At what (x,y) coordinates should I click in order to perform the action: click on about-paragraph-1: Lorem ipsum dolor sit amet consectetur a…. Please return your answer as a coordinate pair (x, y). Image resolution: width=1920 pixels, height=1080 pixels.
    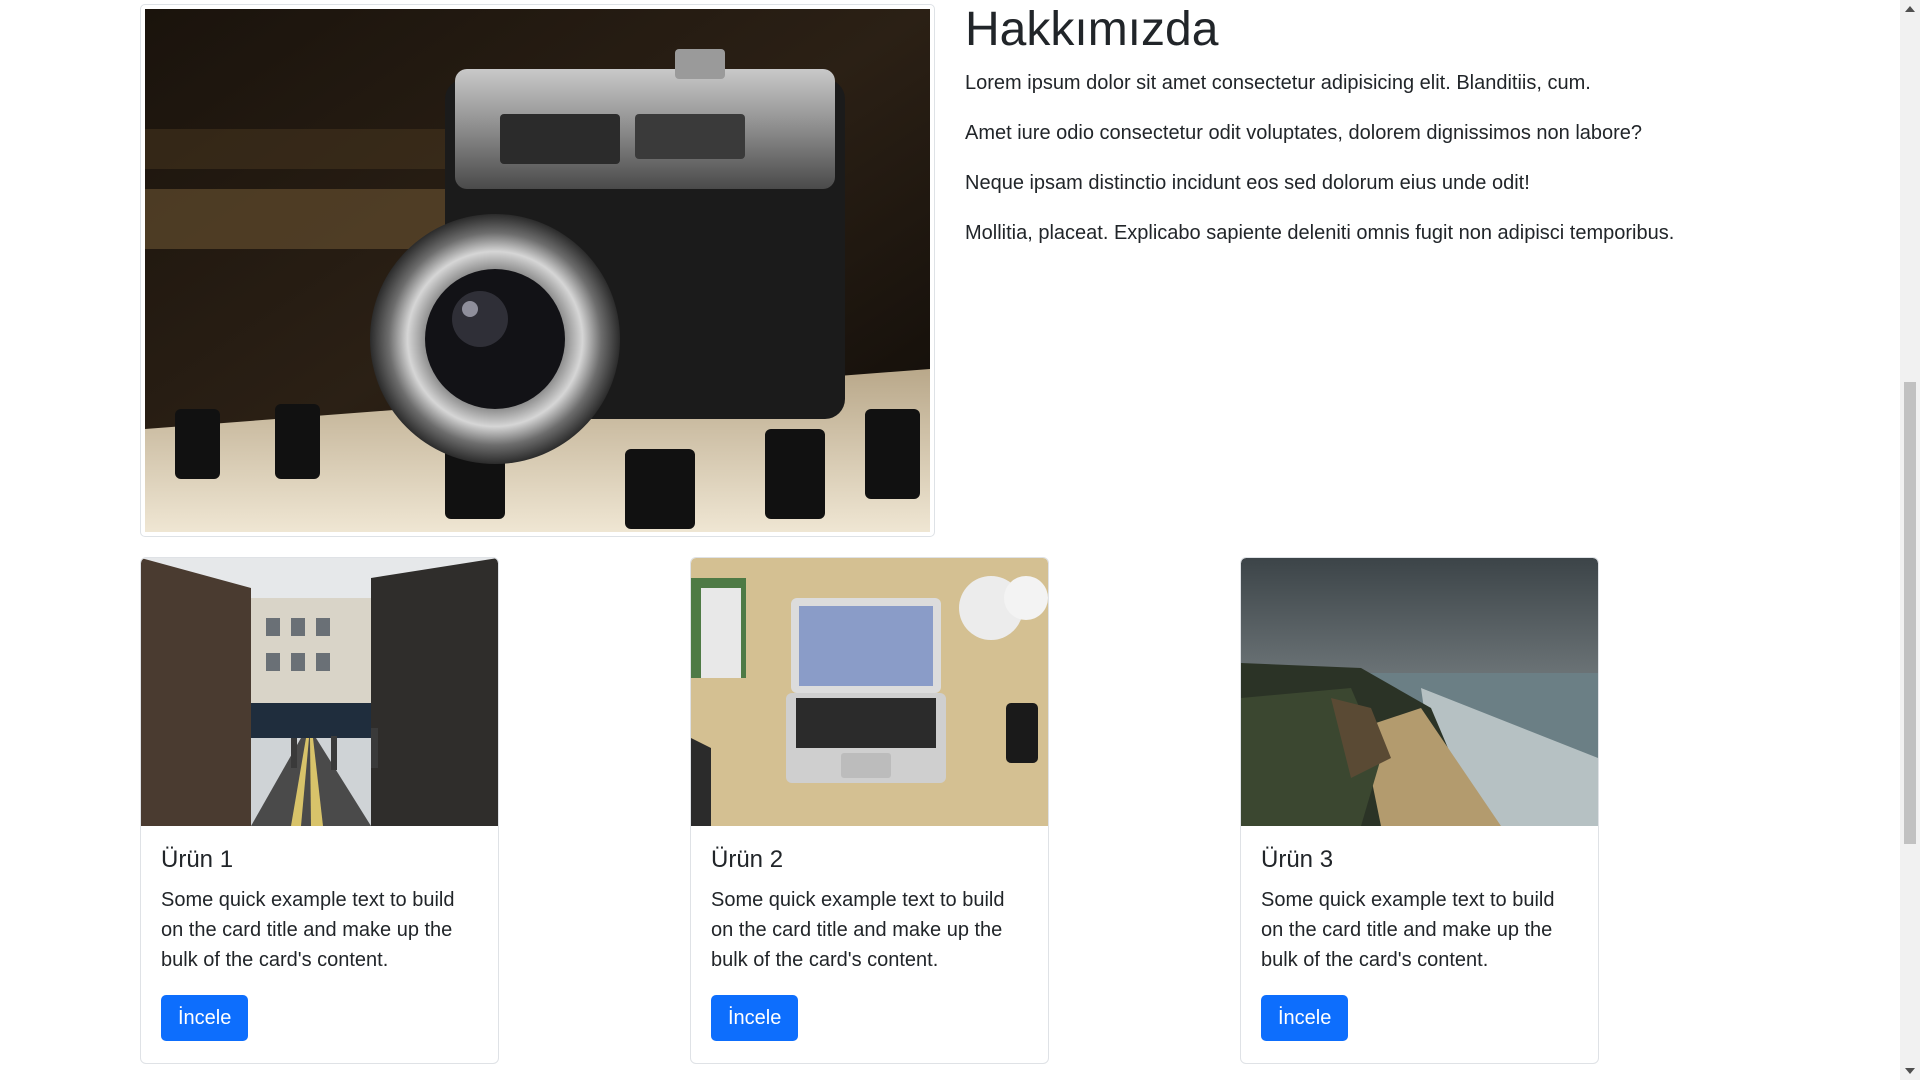
    Looking at the image, I should click on (1278, 83).